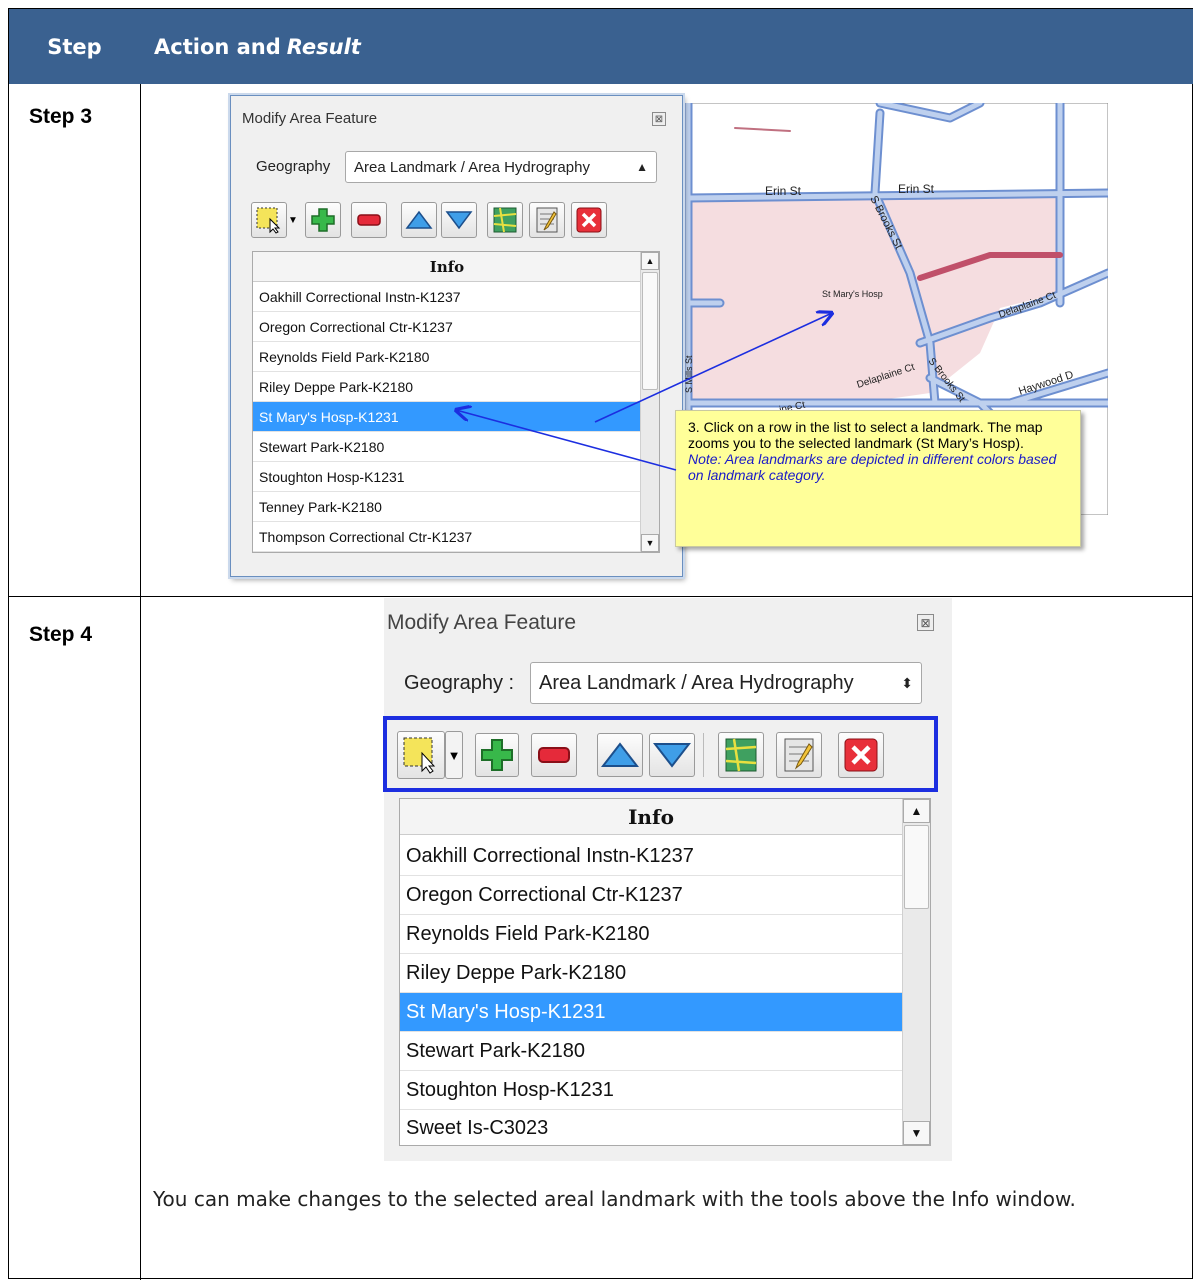 This screenshot has width=1193, height=1280. What do you see at coordinates (601, 596) in the screenshot?
I see `row-divider` at bounding box center [601, 596].